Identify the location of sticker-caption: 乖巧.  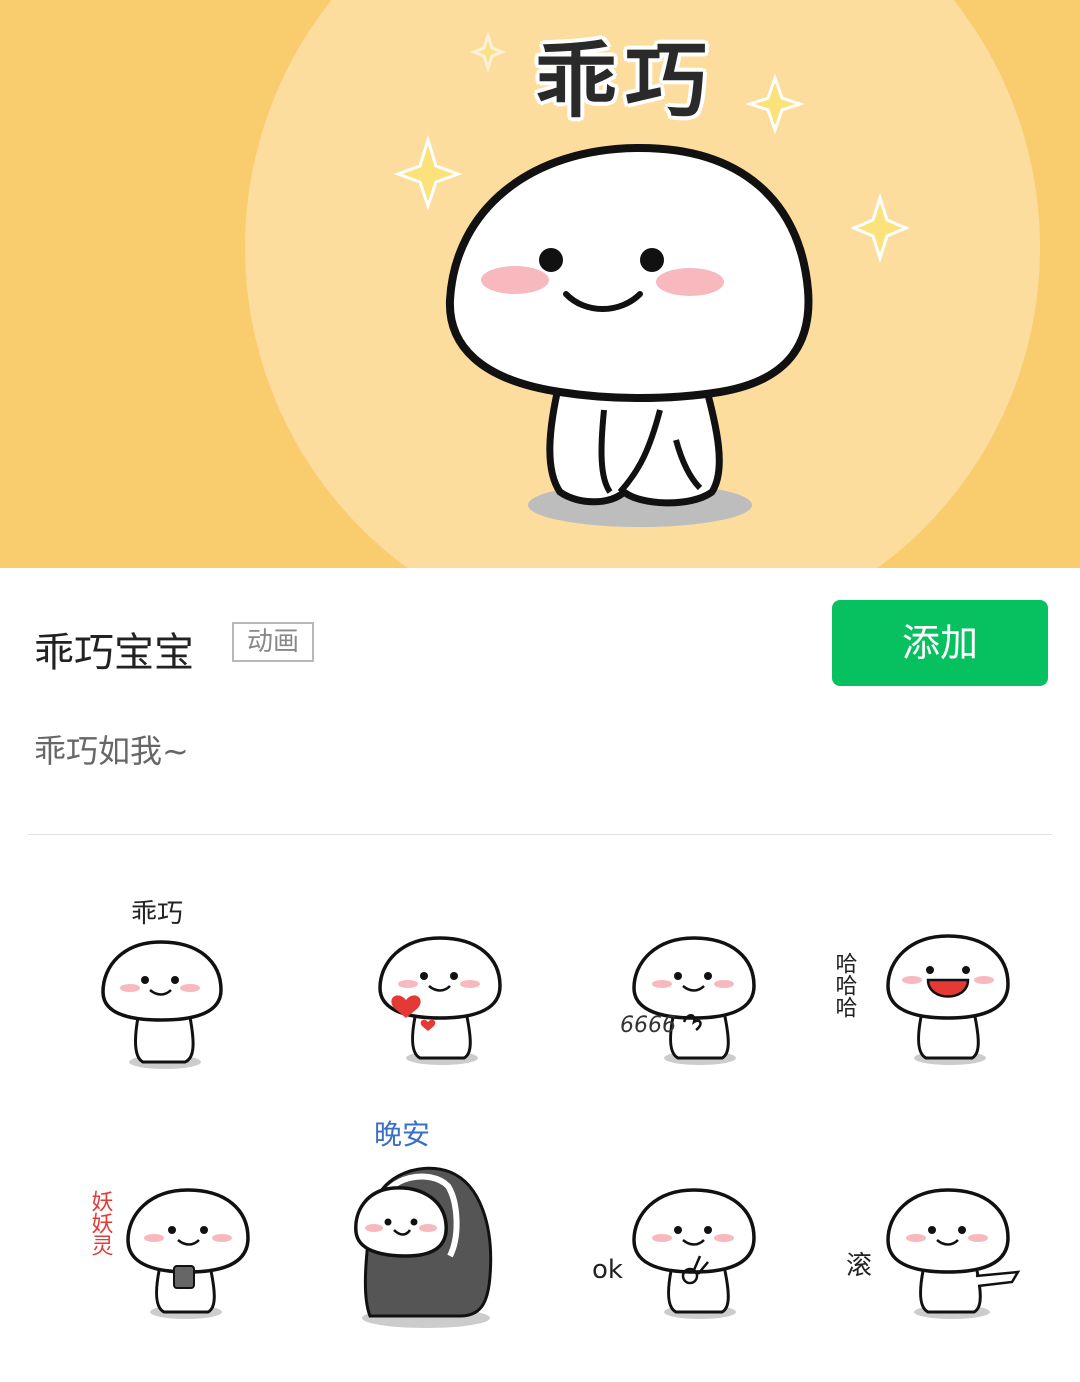
(157, 914).